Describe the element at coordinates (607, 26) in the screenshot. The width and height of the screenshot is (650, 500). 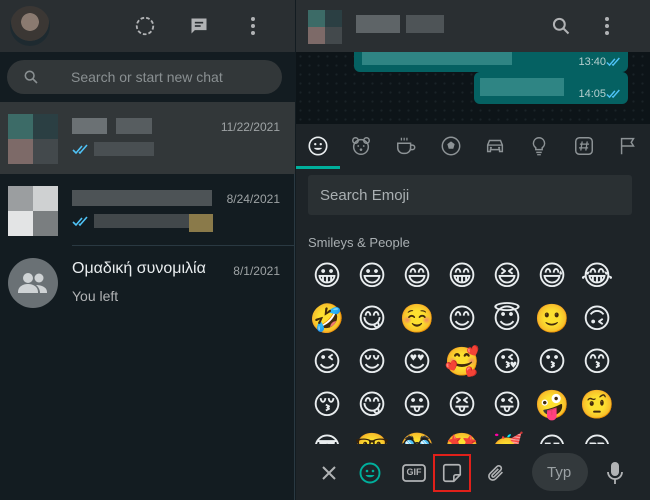
I see `conversation-menu-icon` at that location.